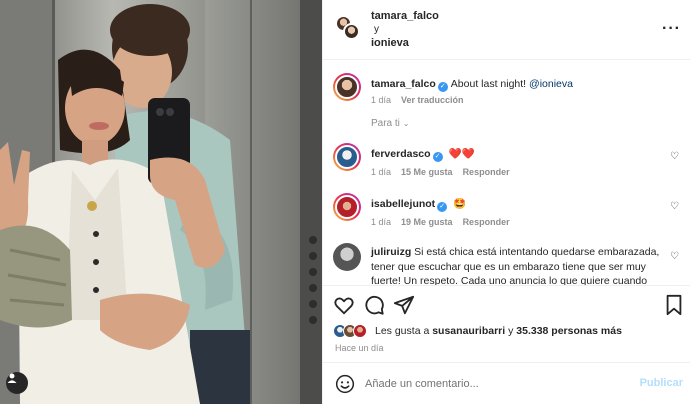  Describe the element at coordinates (488, 84) in the screenshot. I see `caption-text: About last night!` at that location.